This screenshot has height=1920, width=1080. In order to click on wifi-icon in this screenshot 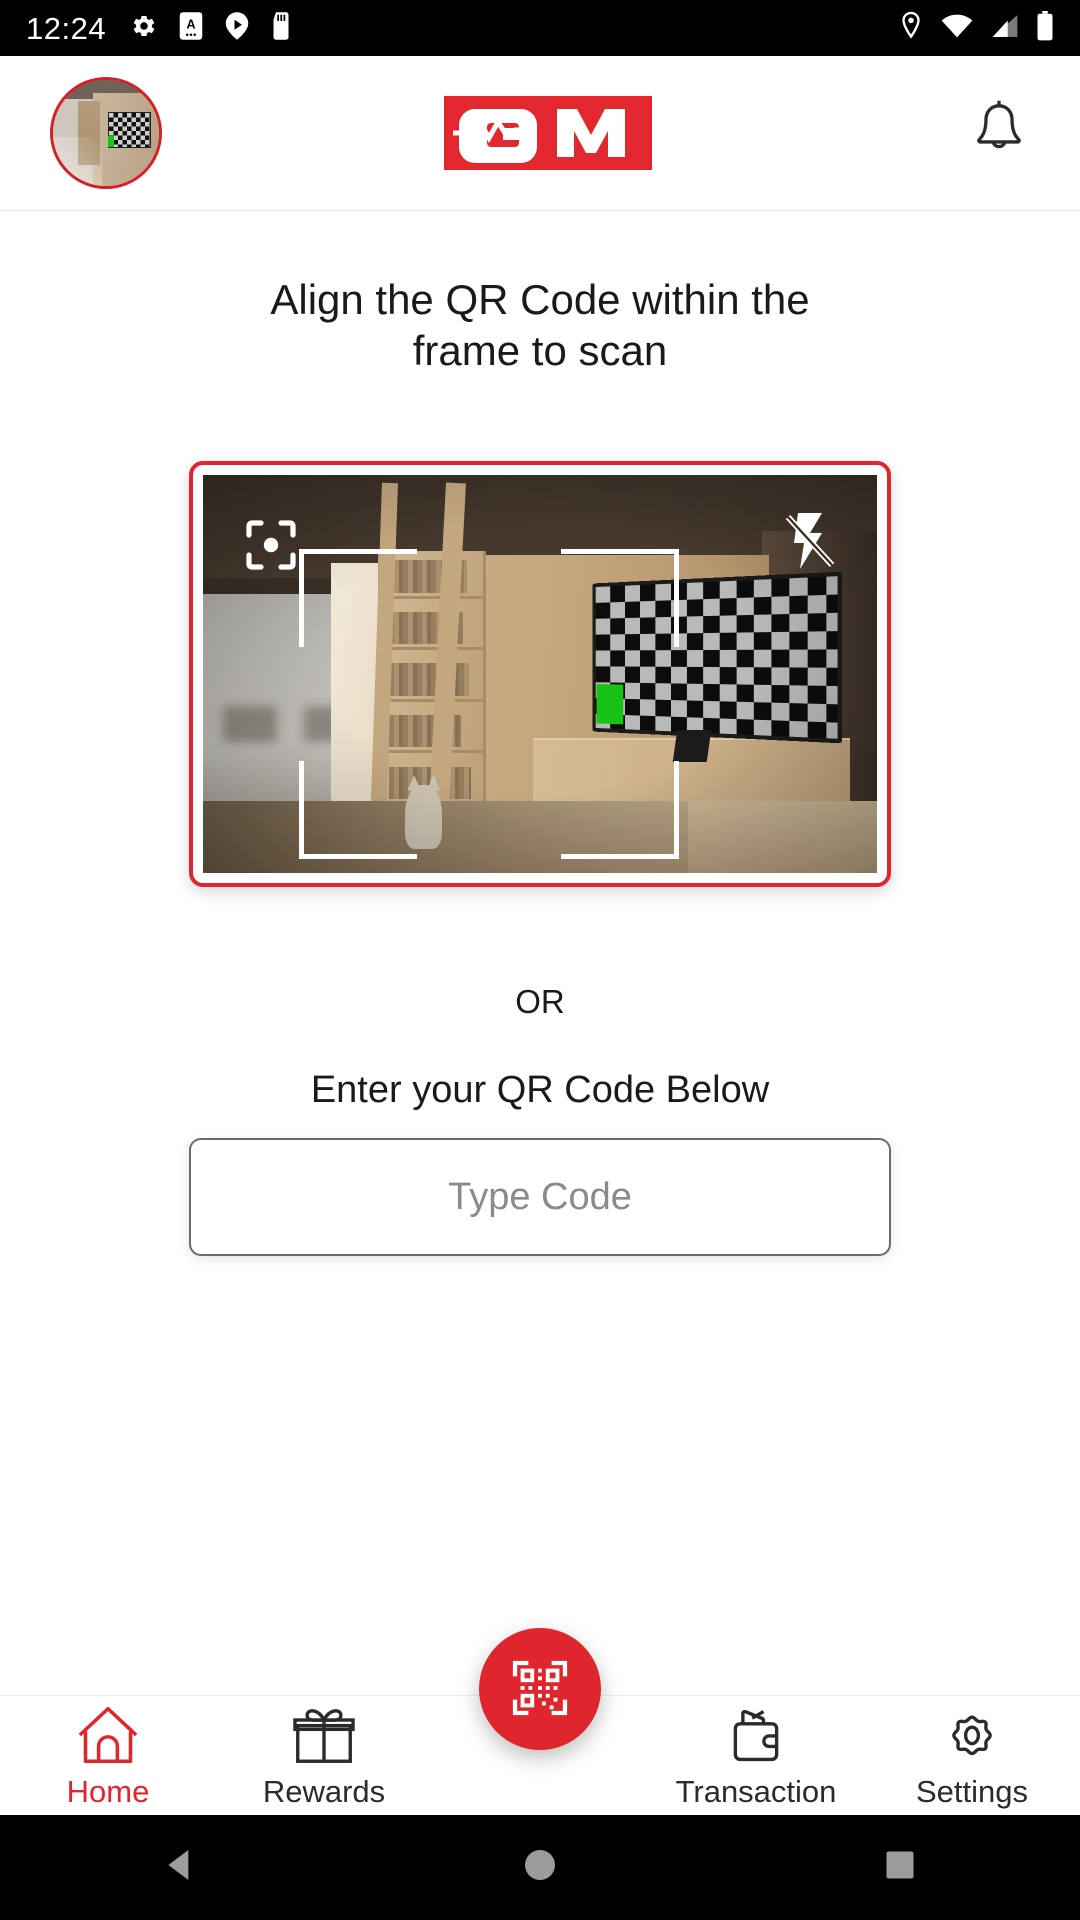, I will do `click(957, 28)`.